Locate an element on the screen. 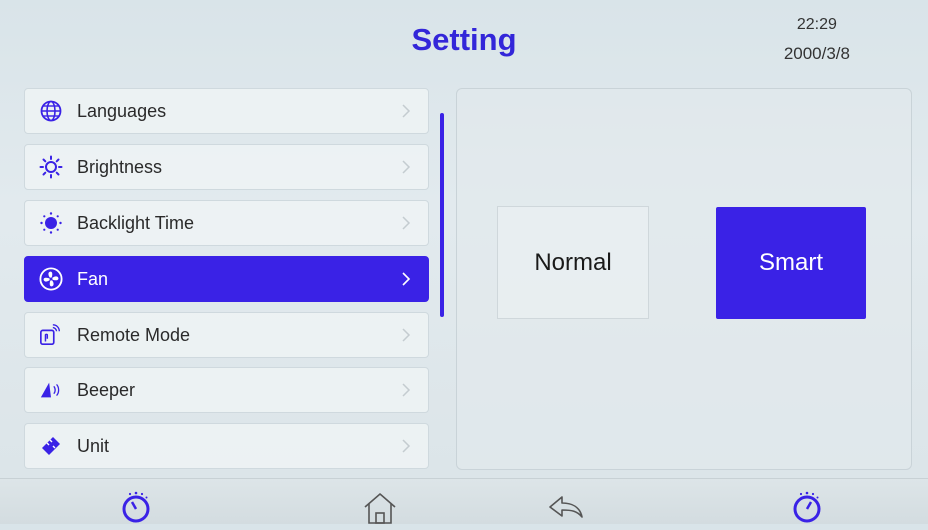 This screenshot has width=928, height=530. speaker-icon is located at coordinates (51, 390).